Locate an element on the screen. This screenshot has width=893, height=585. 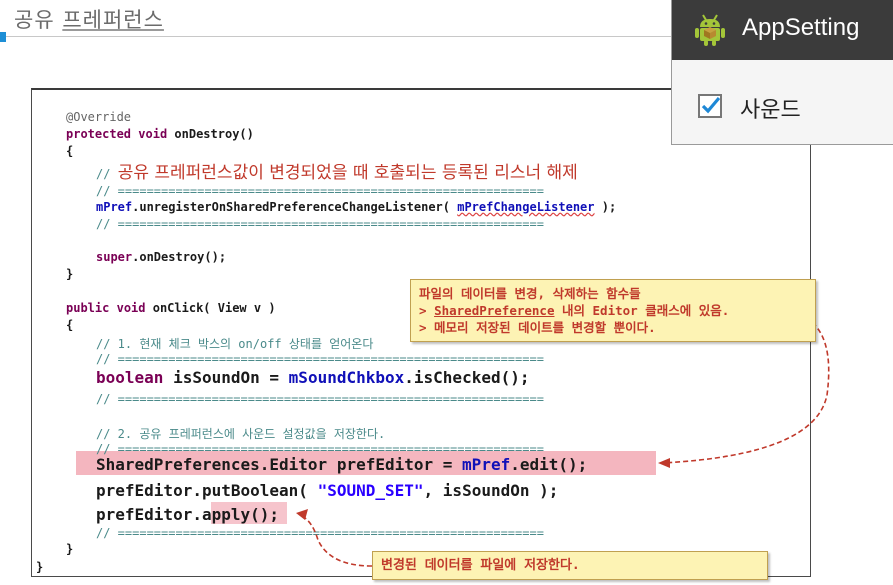
app-action-bar: AppSetting is located at coordinates (782, 30).